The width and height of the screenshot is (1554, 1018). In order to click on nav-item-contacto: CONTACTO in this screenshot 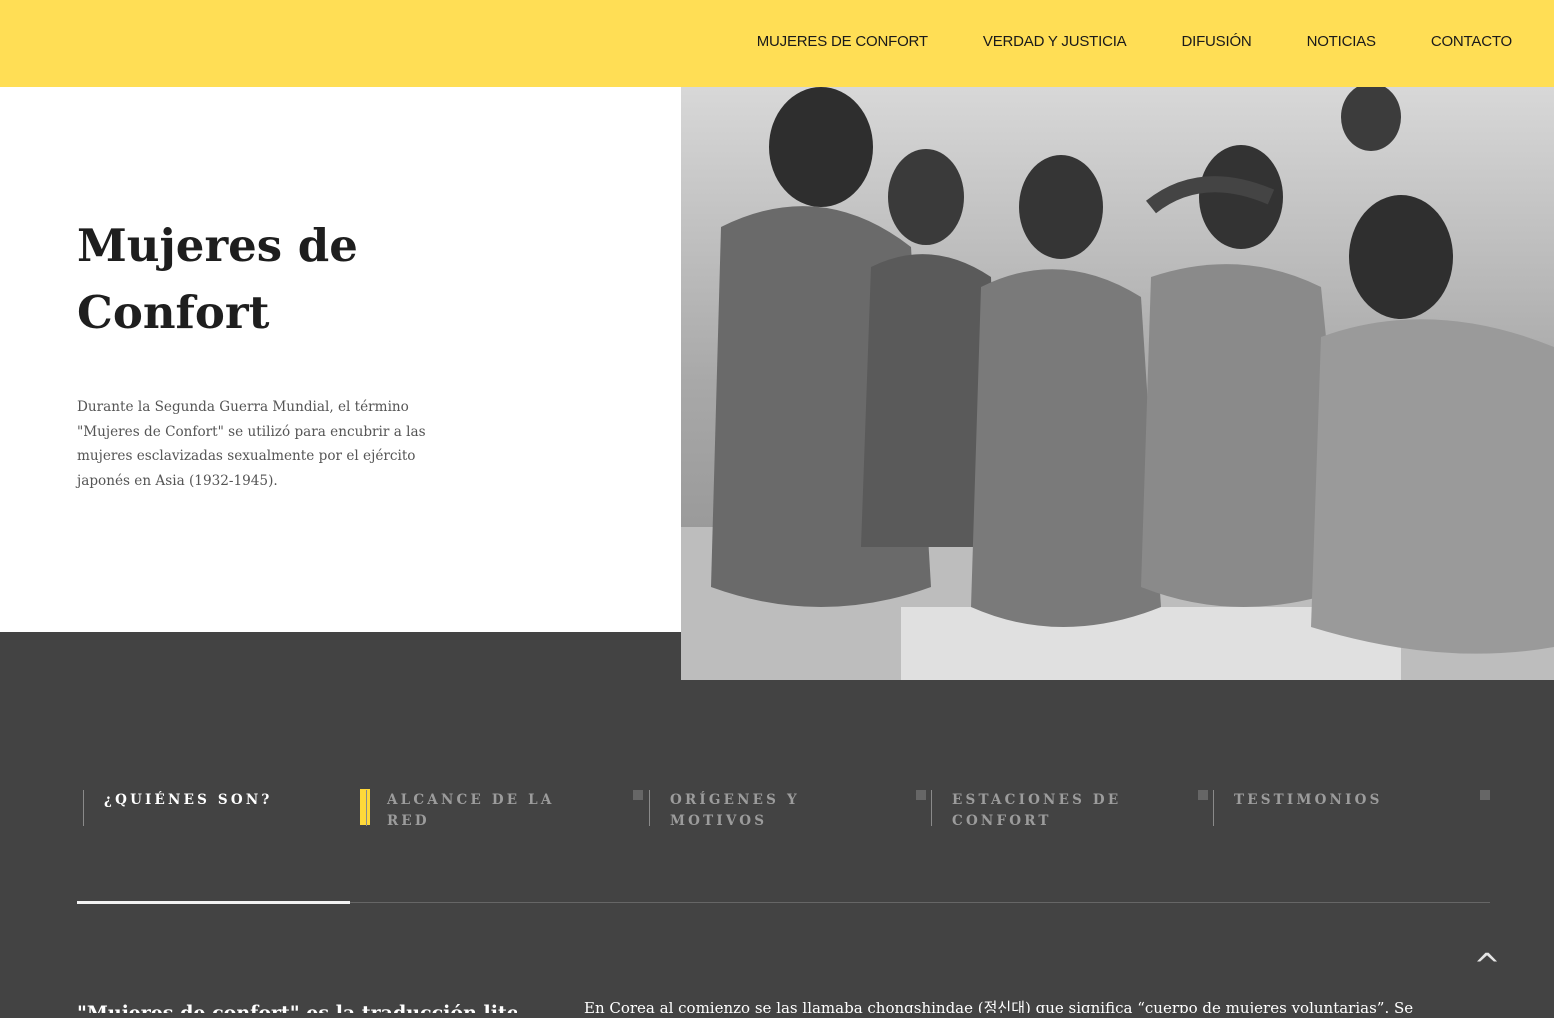, I will do `click(1471, 42)`.